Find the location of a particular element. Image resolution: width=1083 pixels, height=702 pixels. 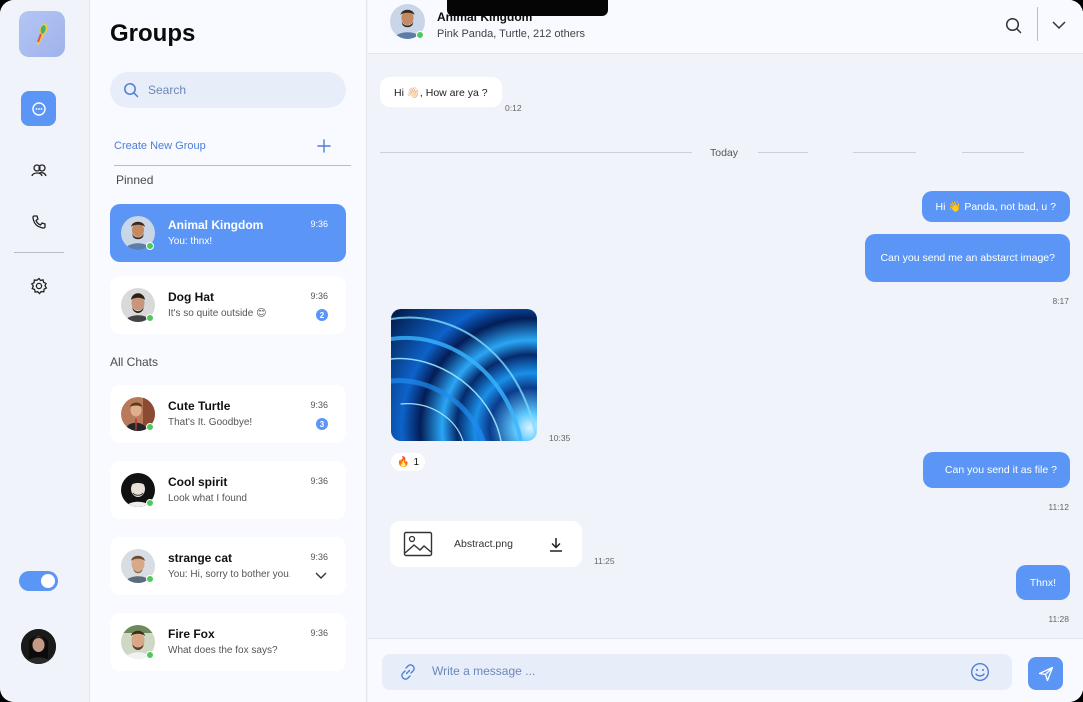

emoji-icon is located at coordinates (980, 672).